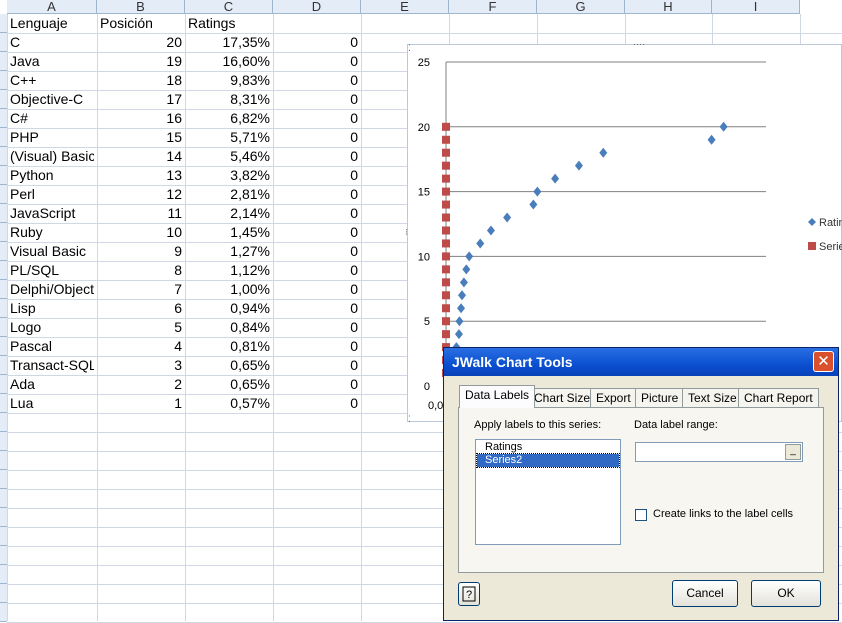  Describe the element at coordinates (493, 7) in the screenshot. I see `column-header-f: F` at that location.